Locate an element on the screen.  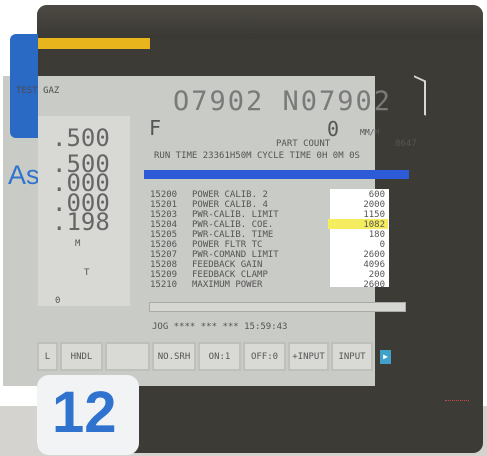
yellow-label-strip is located at coordinates (93, 43).